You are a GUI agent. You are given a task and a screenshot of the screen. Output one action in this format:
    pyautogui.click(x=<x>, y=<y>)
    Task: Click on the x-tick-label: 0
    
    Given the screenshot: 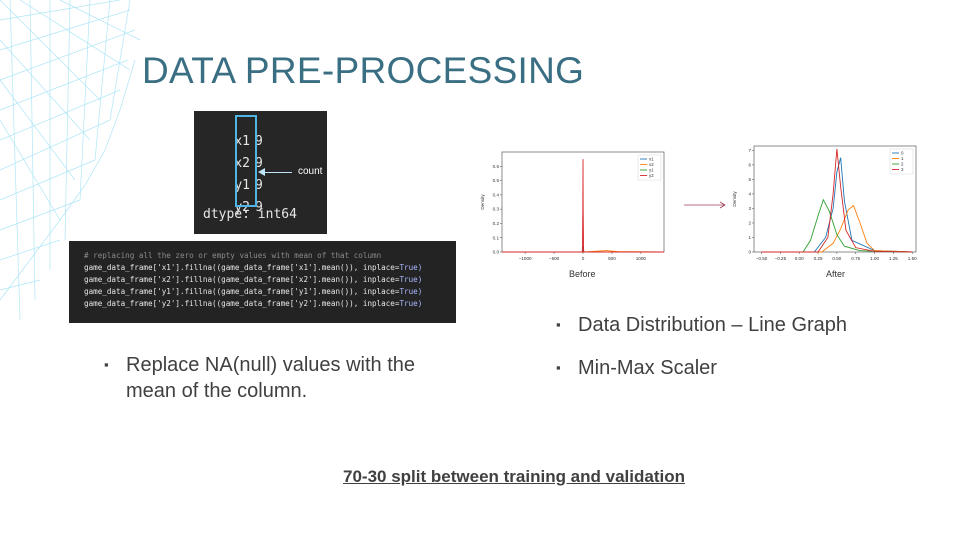 What is the action you would take?
    pyautogui.click(x=583, y=258)
    